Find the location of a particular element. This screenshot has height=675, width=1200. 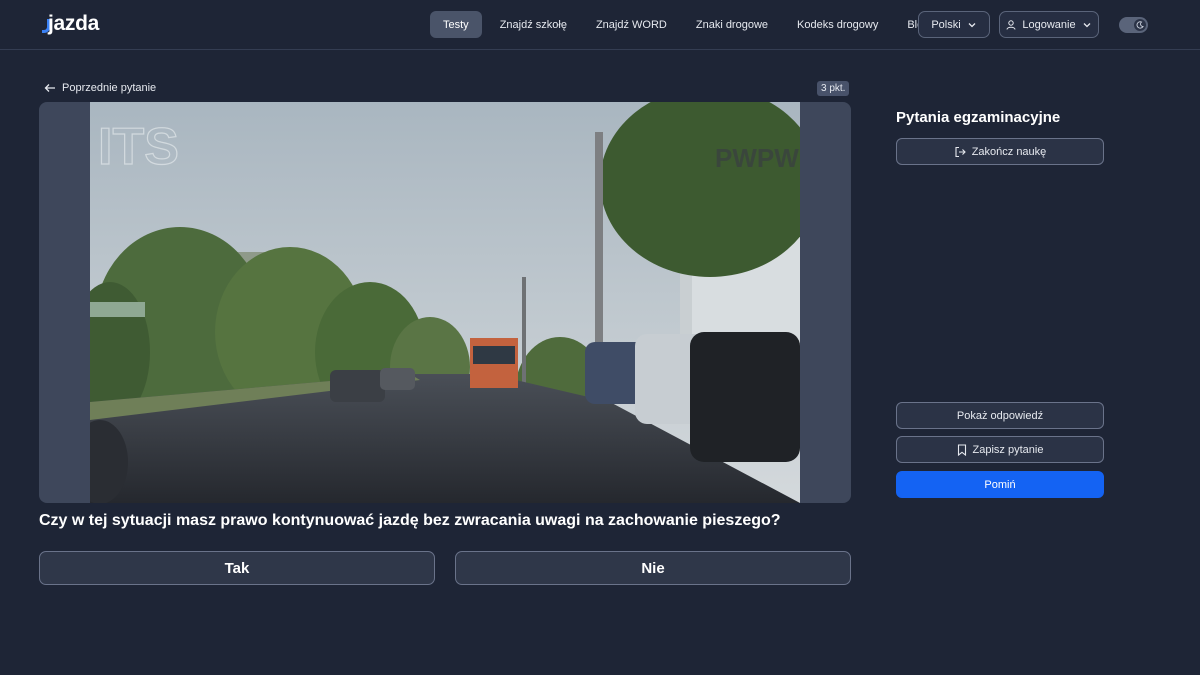

skip-button: Pomiń is located at coordinates (1000, 484).